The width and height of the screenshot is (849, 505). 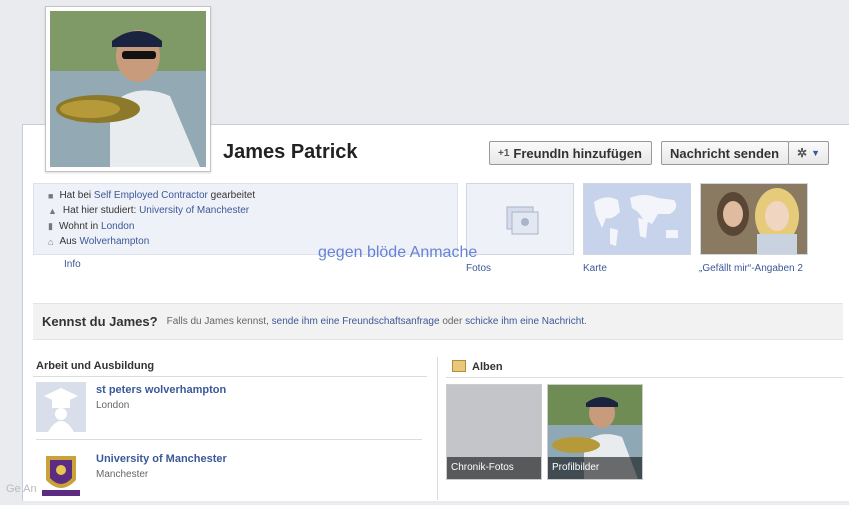 What do you see at coordinates (161, 390) in the screenshot?
I see `edu-title-1: st peters wolverhampton` at bounding box center [161, 390].